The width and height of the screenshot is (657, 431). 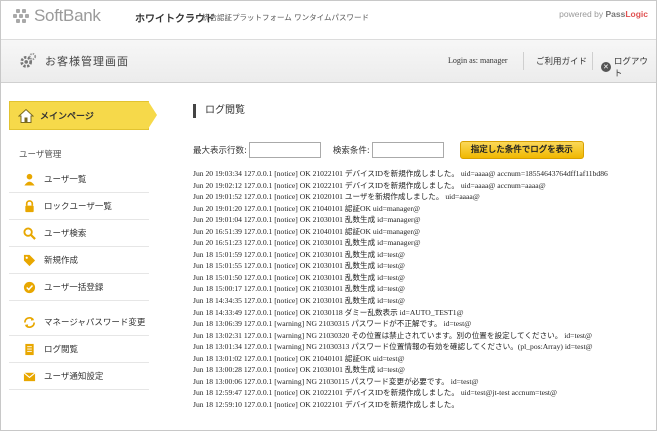 I want to click on softbank-logo: SoftBank, so click(x=56, y=16).